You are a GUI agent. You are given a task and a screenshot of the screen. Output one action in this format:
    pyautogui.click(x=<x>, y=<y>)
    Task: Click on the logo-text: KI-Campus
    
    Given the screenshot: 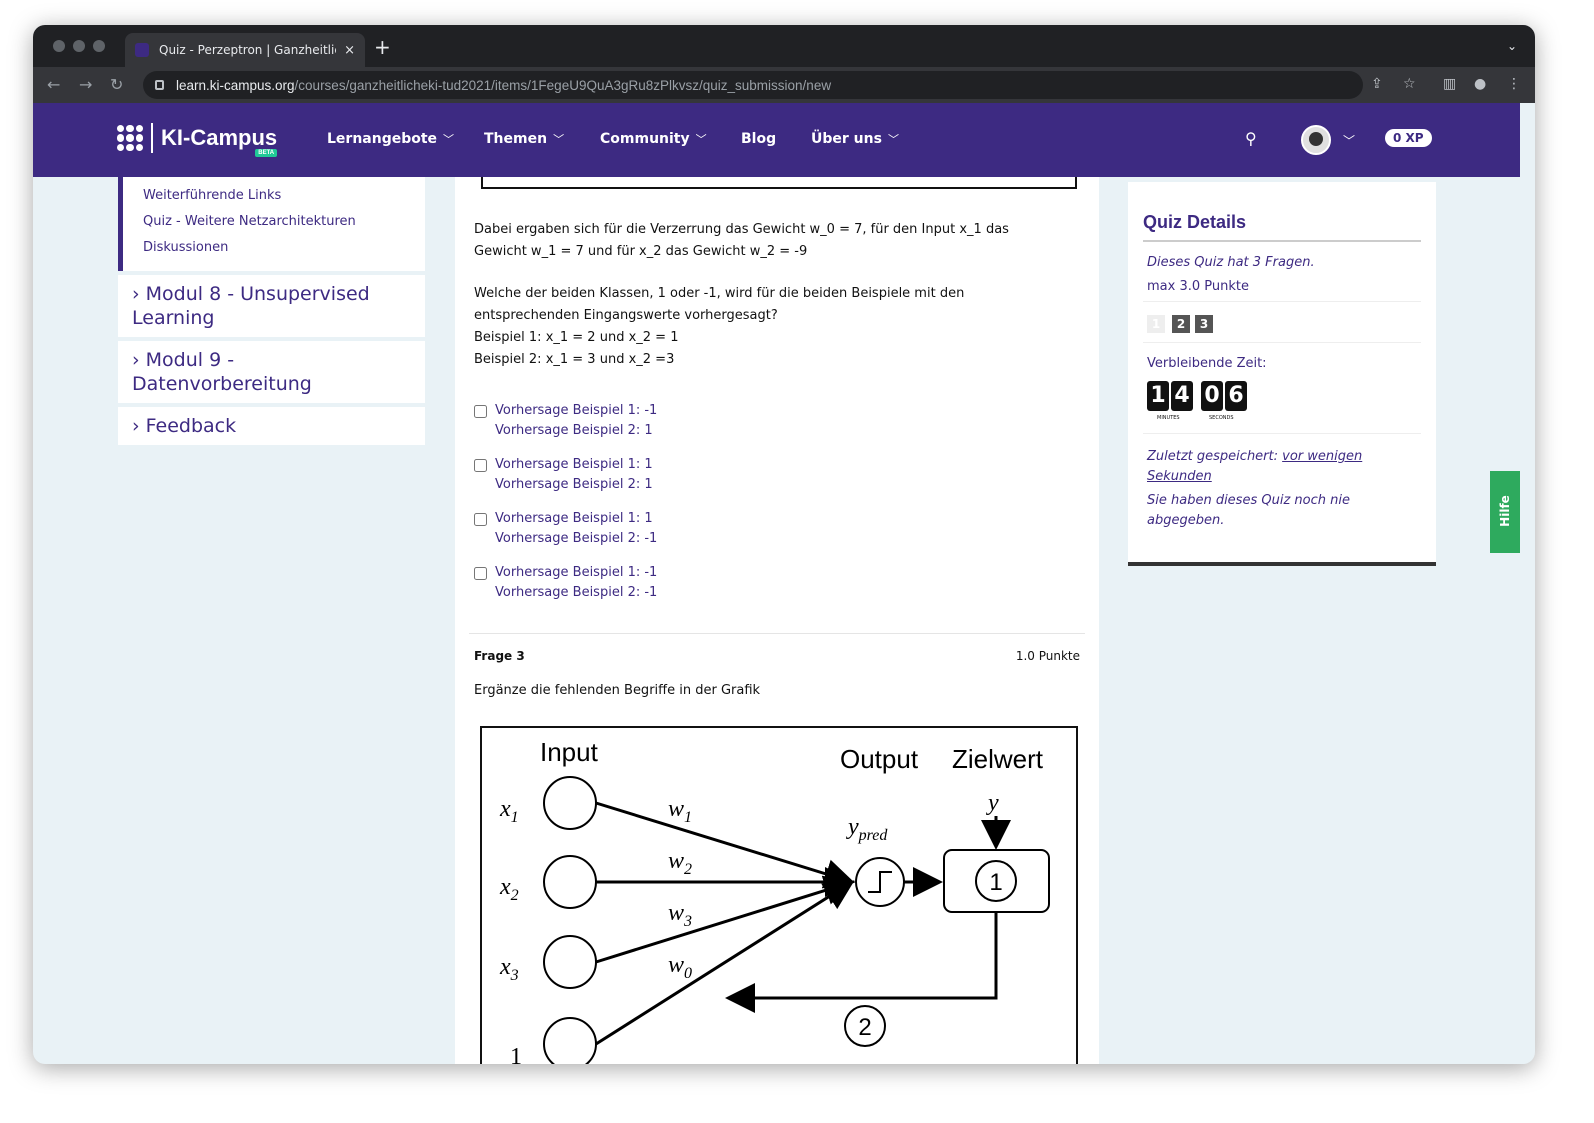 What is the action you would take?
    pyautogui.click(x=219, y=137)
    